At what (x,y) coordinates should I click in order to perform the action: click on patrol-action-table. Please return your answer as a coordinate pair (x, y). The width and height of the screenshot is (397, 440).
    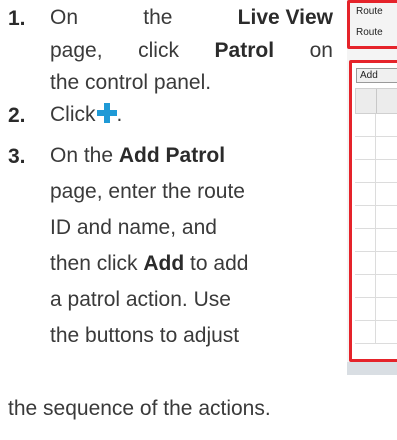
    Looking at the image, I should click on (376, 229).